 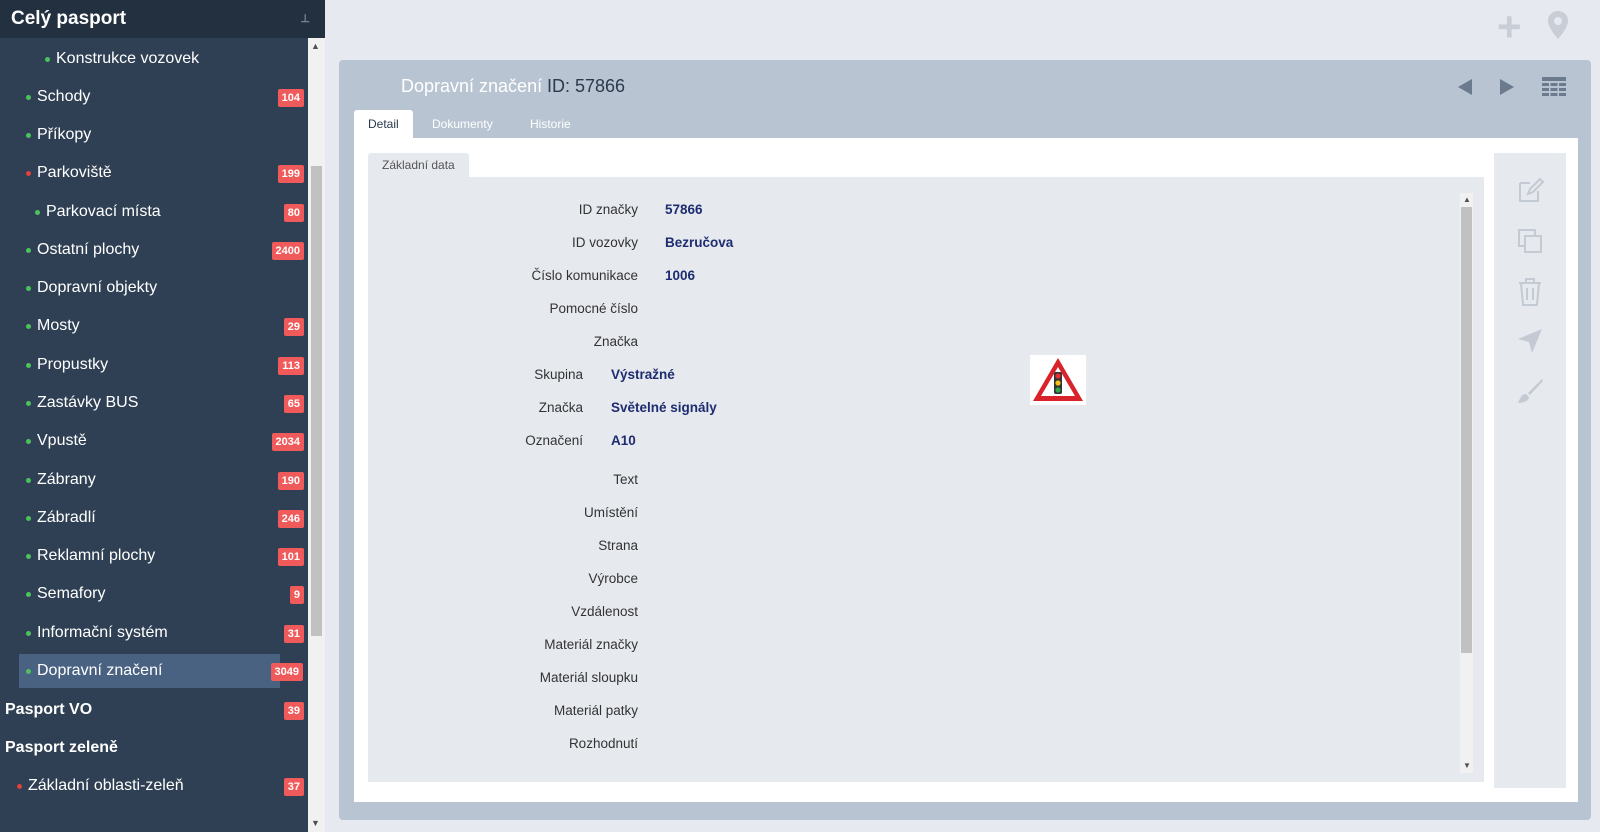 I want to click on arrow-left-icon, so click(x=1465, y=89).